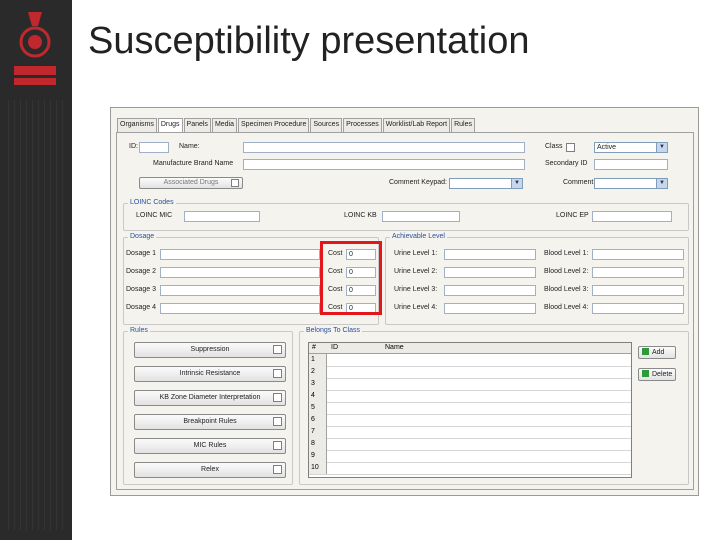 The height and width of the screenshot is (540, 720). I want to click on row-number: 2, so click(318, 372).